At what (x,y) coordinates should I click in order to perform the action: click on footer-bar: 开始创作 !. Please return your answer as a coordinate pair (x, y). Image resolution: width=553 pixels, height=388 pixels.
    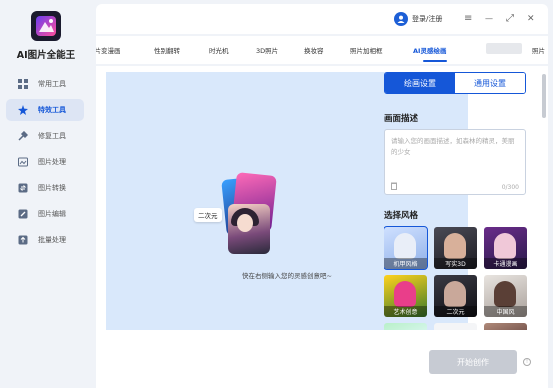
    Looking at the image, I should click on (322, 363).